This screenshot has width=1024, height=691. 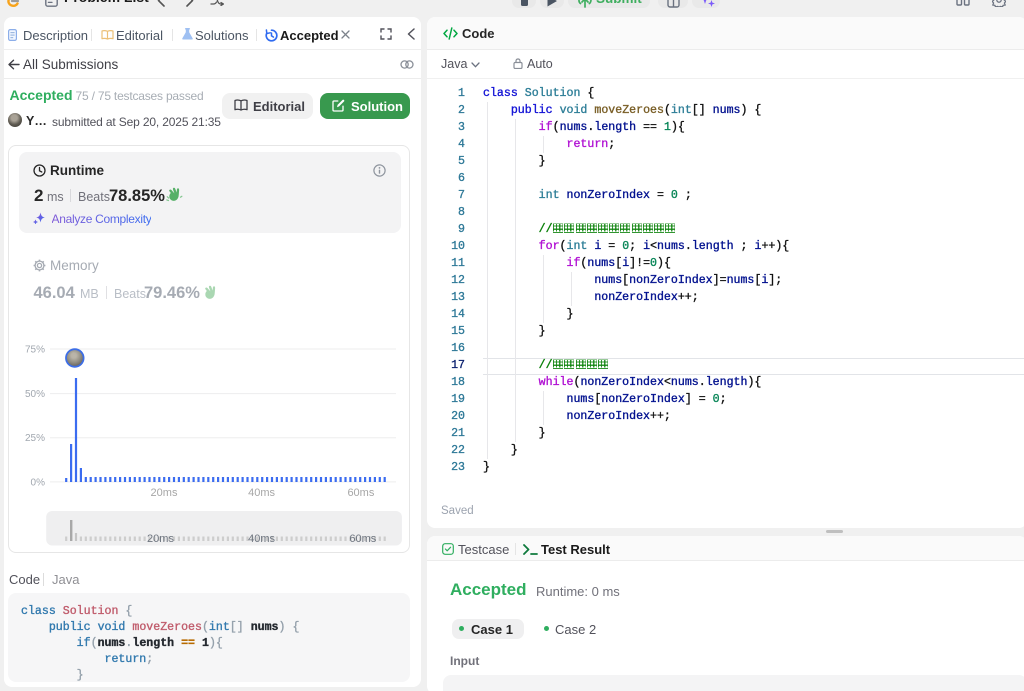 I want to click on svg-text: 25%, so click(x=35, y=438).